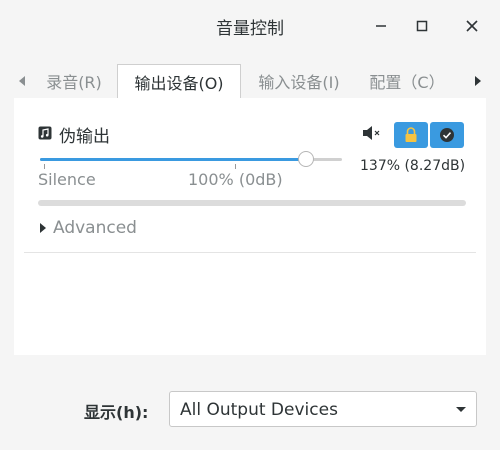  Describe the element at coordinates (95, 228) in the screenshot. I see `advanced-label: Advanced` at that location.